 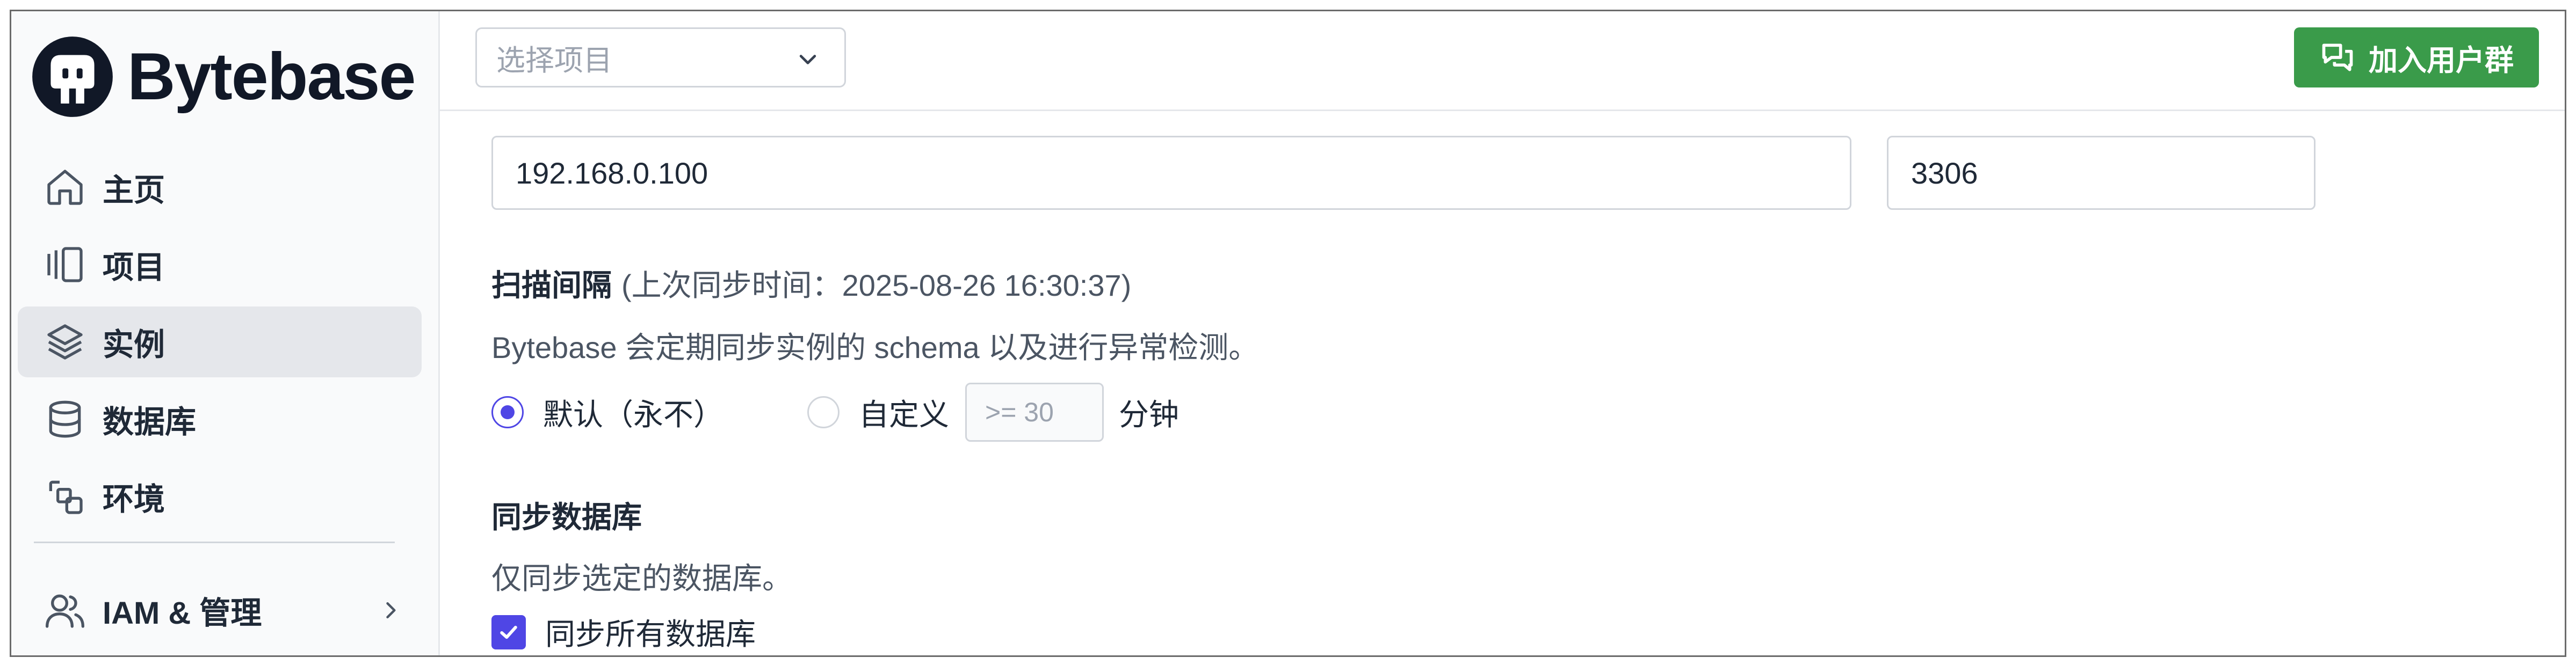 What do you see at coordinates (566, 517) in the screenshot?
I see `sync-databases-title: 同步数据库` at bounding box center [566, 517].